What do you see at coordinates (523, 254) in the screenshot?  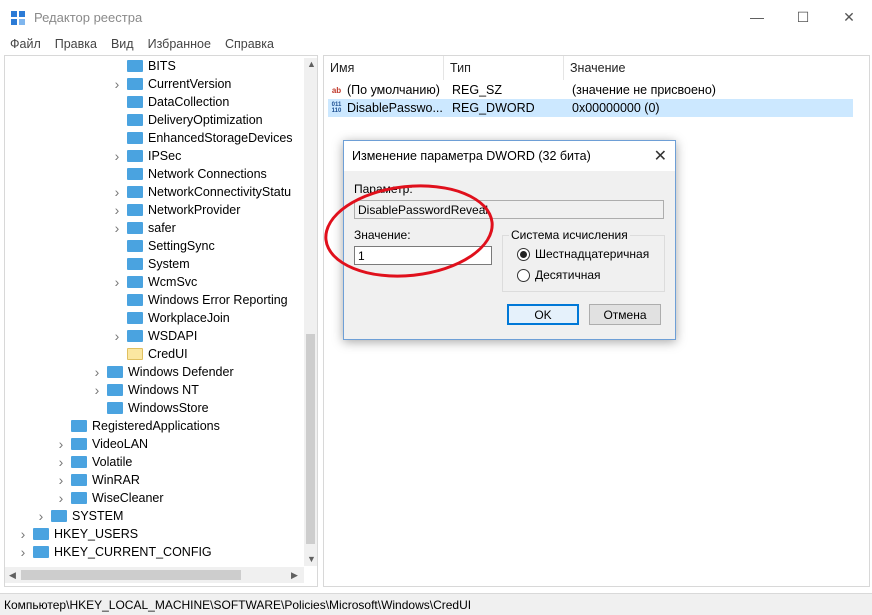 I see `radio-selected-icon` at bounding box center [523, 254].